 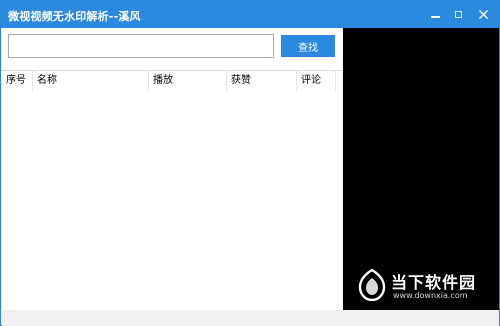 I want to click on column-header-name: 名称, so click(x=91, y=81).